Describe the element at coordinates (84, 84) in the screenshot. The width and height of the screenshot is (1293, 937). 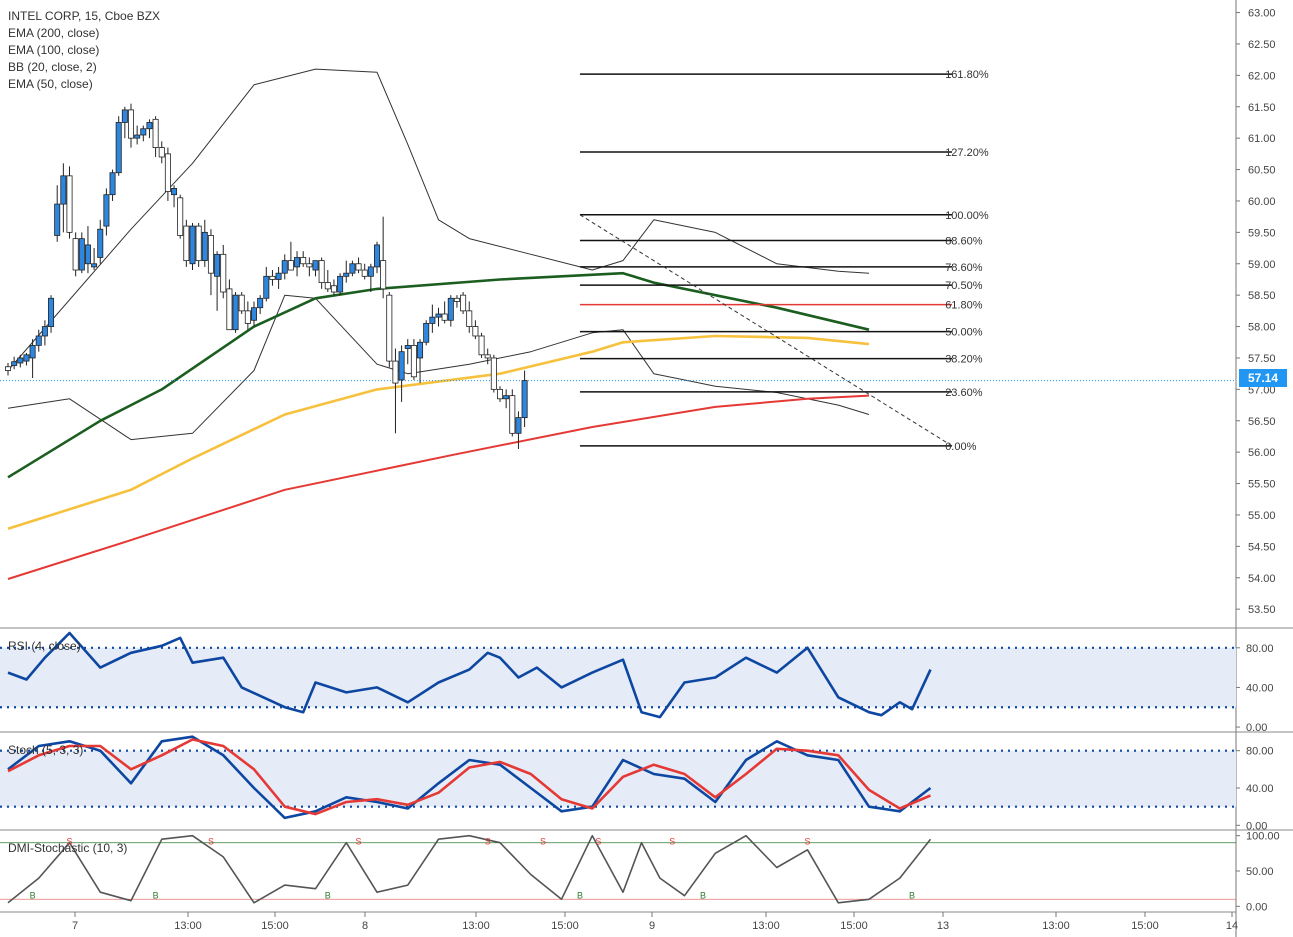
I see `legend-ema50: EMA (50, close)` at that location.